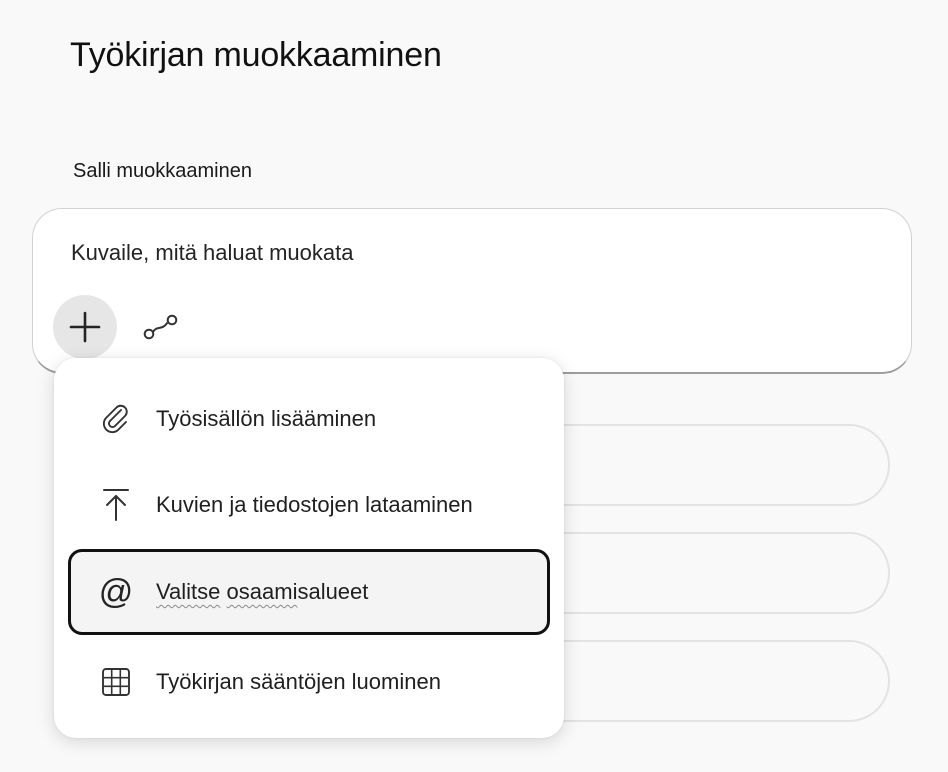  What do you see at coordinates (262, 591) in the screenshot?
I see `menu-item-label: Valitse osaamisalueet` at bounding box center [262, 591].